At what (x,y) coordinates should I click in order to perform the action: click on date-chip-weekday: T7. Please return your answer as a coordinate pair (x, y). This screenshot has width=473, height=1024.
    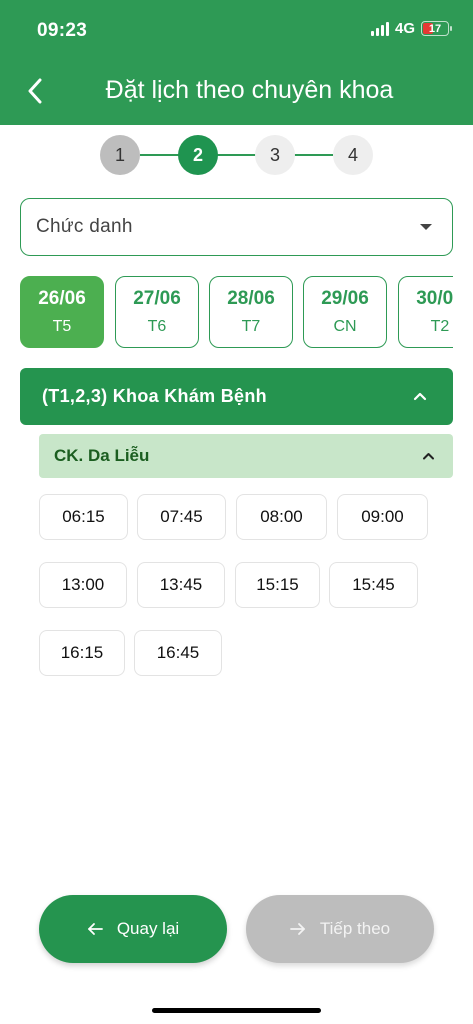
    Looking at the image, I should click on (251, 326).